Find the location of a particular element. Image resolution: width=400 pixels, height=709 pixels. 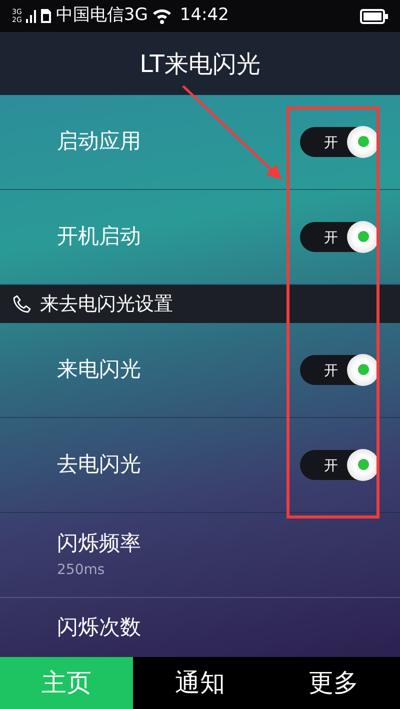

screen-title: LT来电闪光 is located at coordinates (200, 64).